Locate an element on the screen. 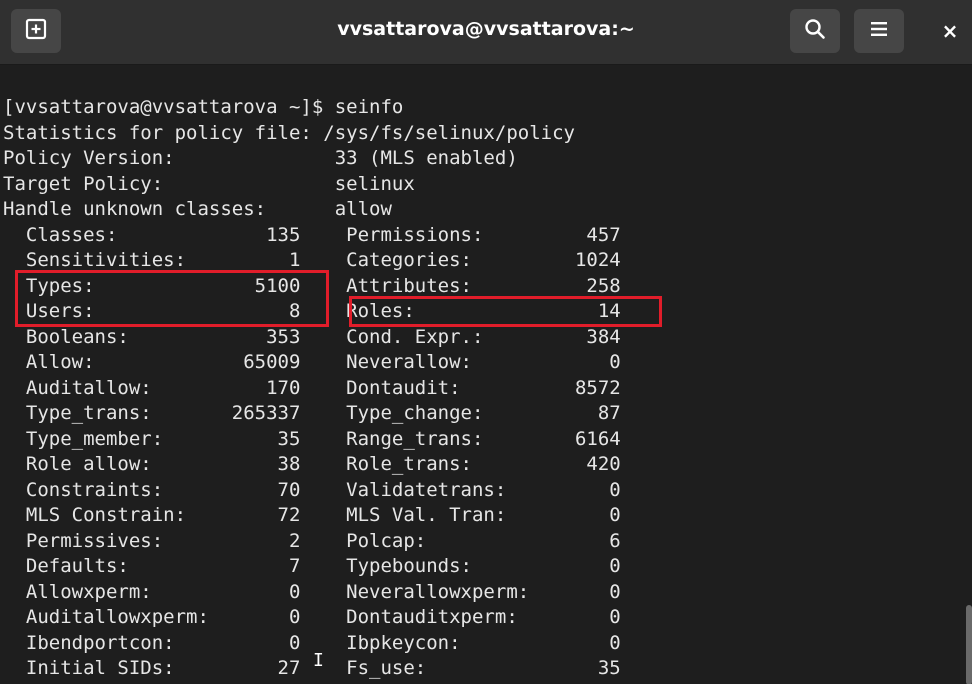 This screenshot has height=684, width=972. terminal-titlebar: vvsattarova@vvsattarova:~ × is located at coordinates (486, 32).